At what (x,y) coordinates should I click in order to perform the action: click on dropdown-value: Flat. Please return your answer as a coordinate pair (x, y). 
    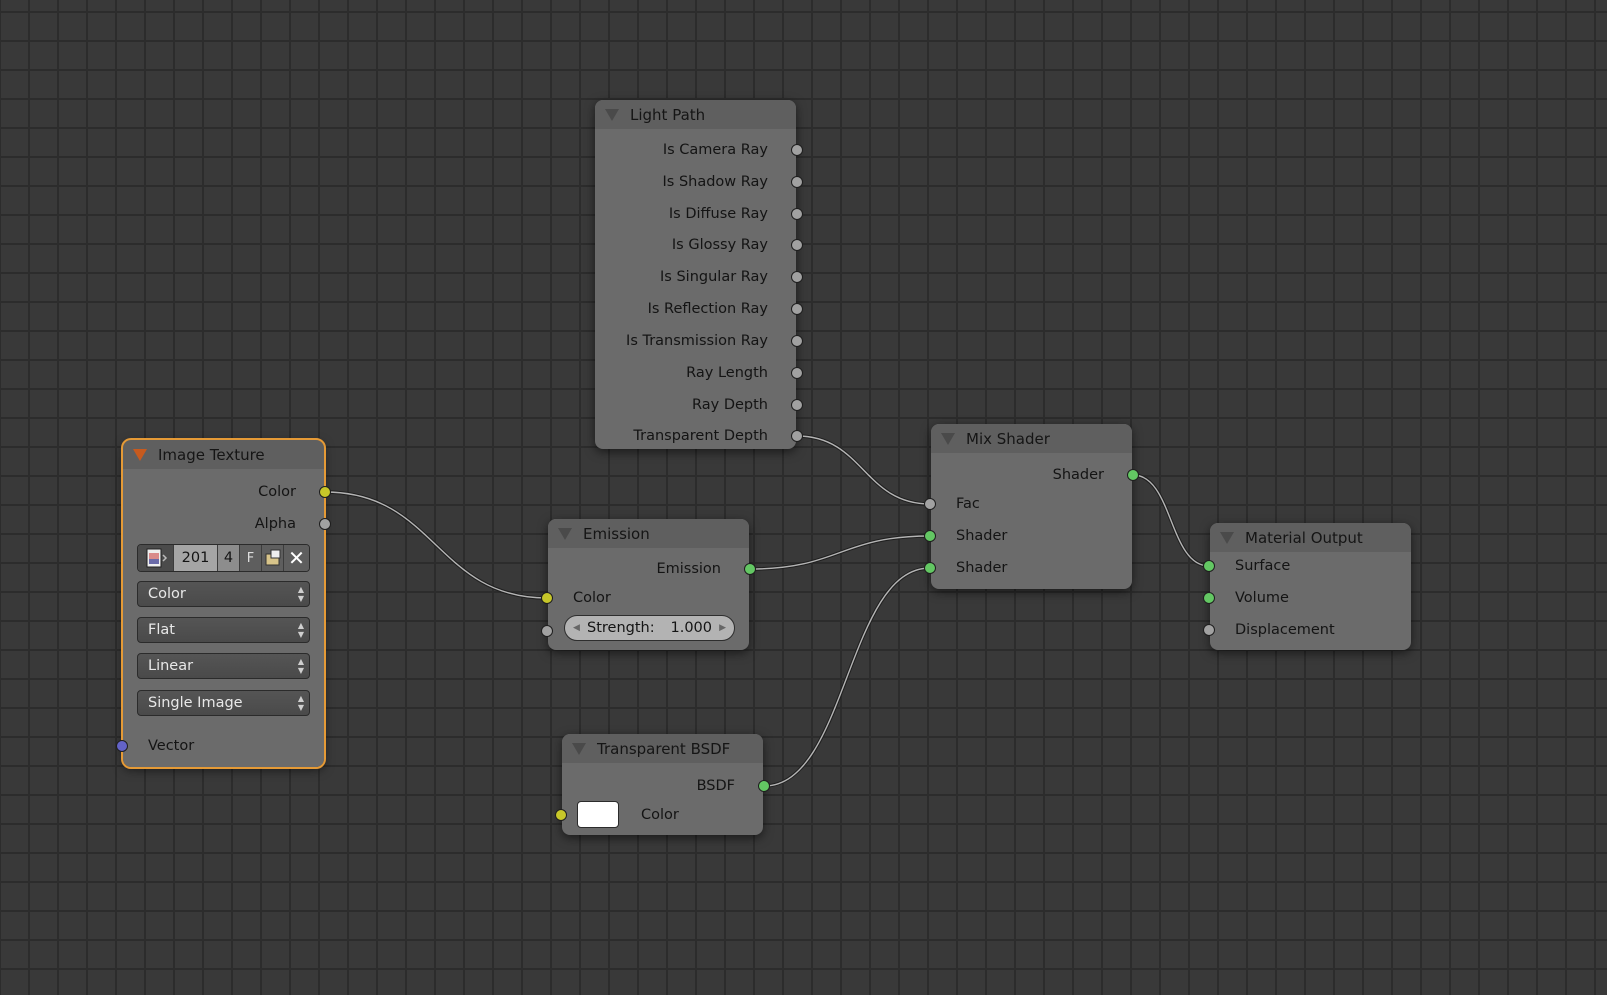
    Looking at the image, I should click on (161, 630).